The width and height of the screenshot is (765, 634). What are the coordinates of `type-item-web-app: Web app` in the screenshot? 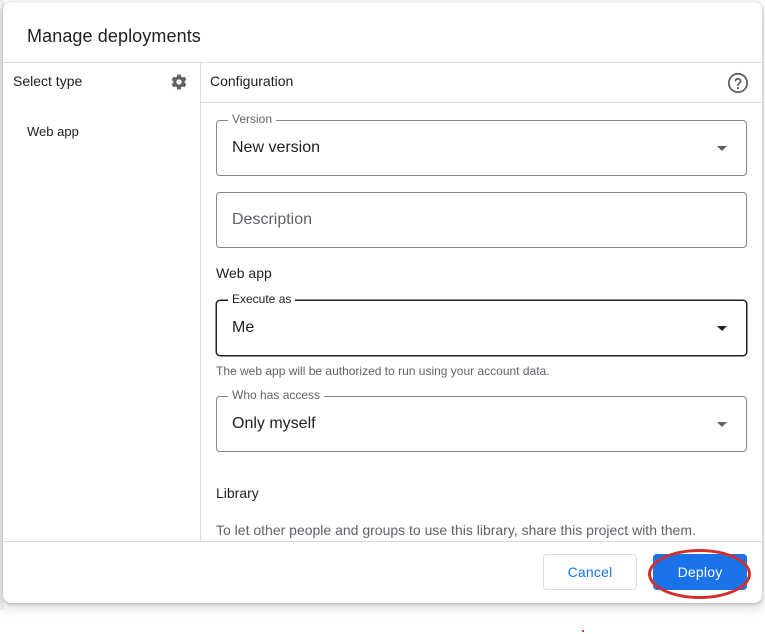 It's located at (53, 131).